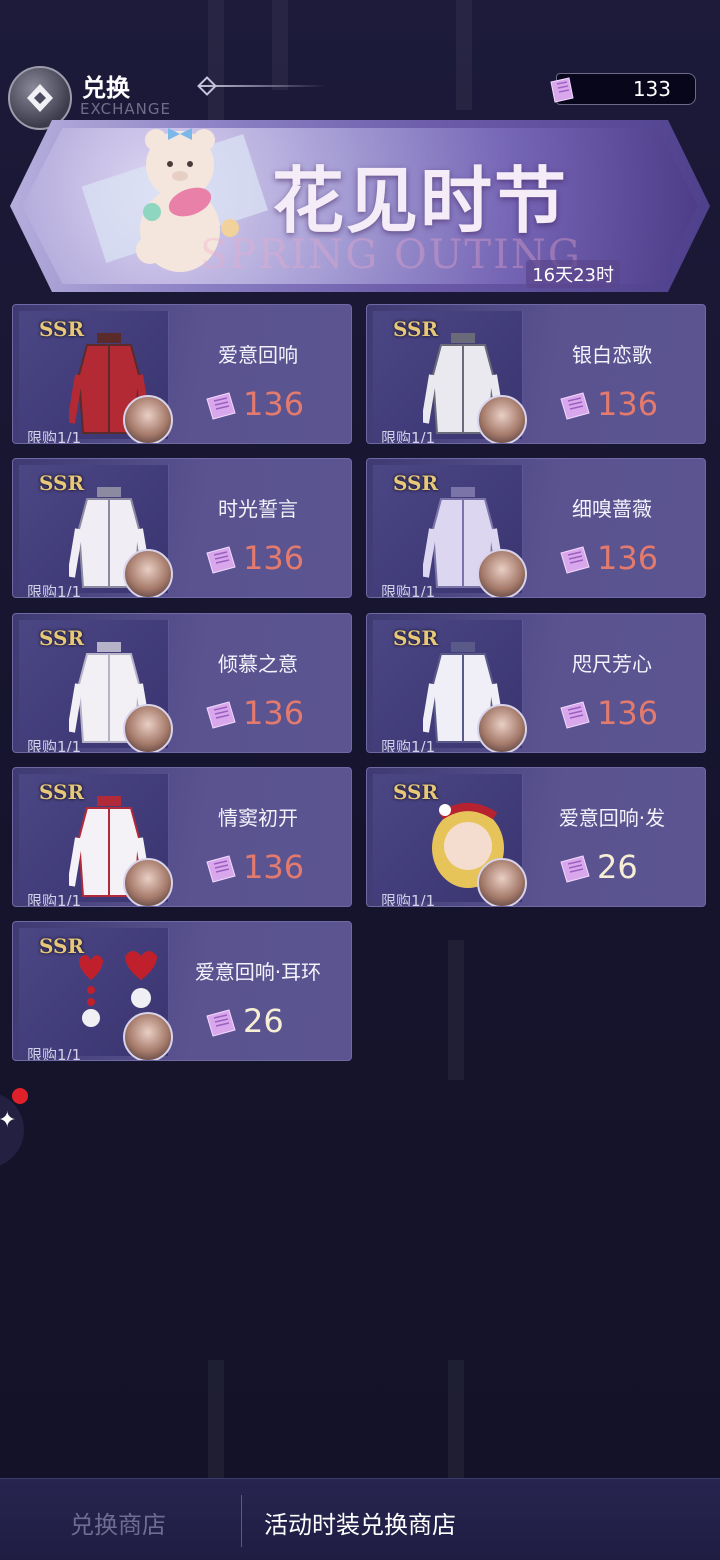 This screenshot has width=720, height=1560. Describe the element at coordinates (106, 88) in the screenshot. I see `page-title: 兑换` at that location.